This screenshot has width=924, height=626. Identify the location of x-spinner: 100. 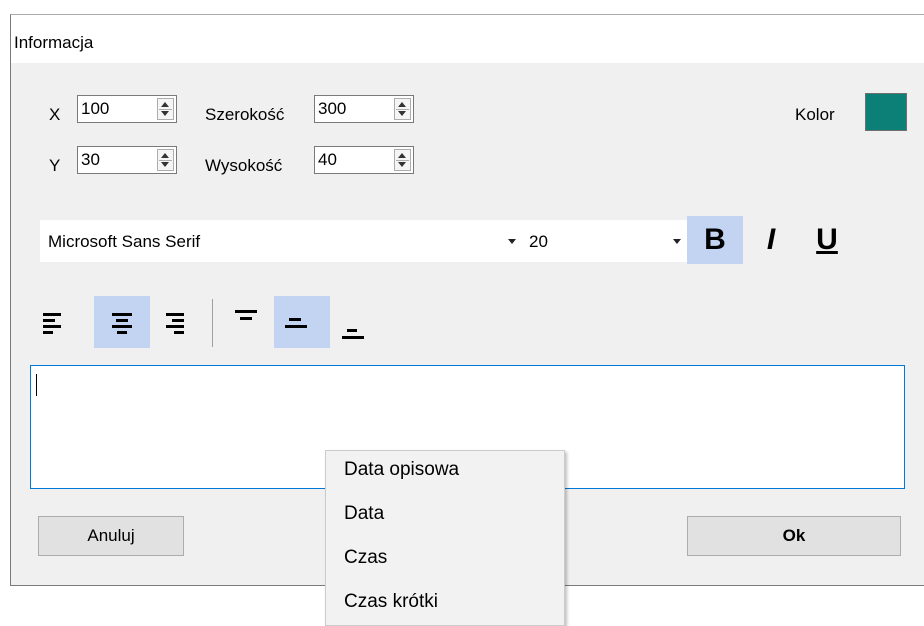
(127, 109).